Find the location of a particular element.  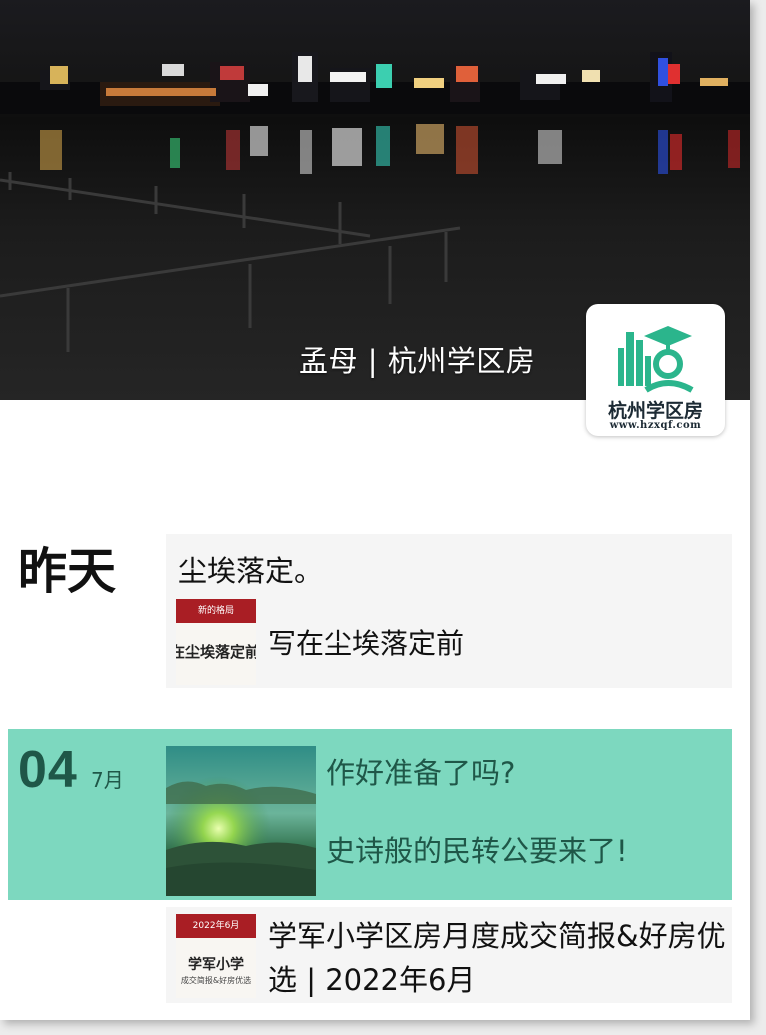

thumbnail-subtitle: 成交简报&好房优选 is located at coordinates (216, 980).